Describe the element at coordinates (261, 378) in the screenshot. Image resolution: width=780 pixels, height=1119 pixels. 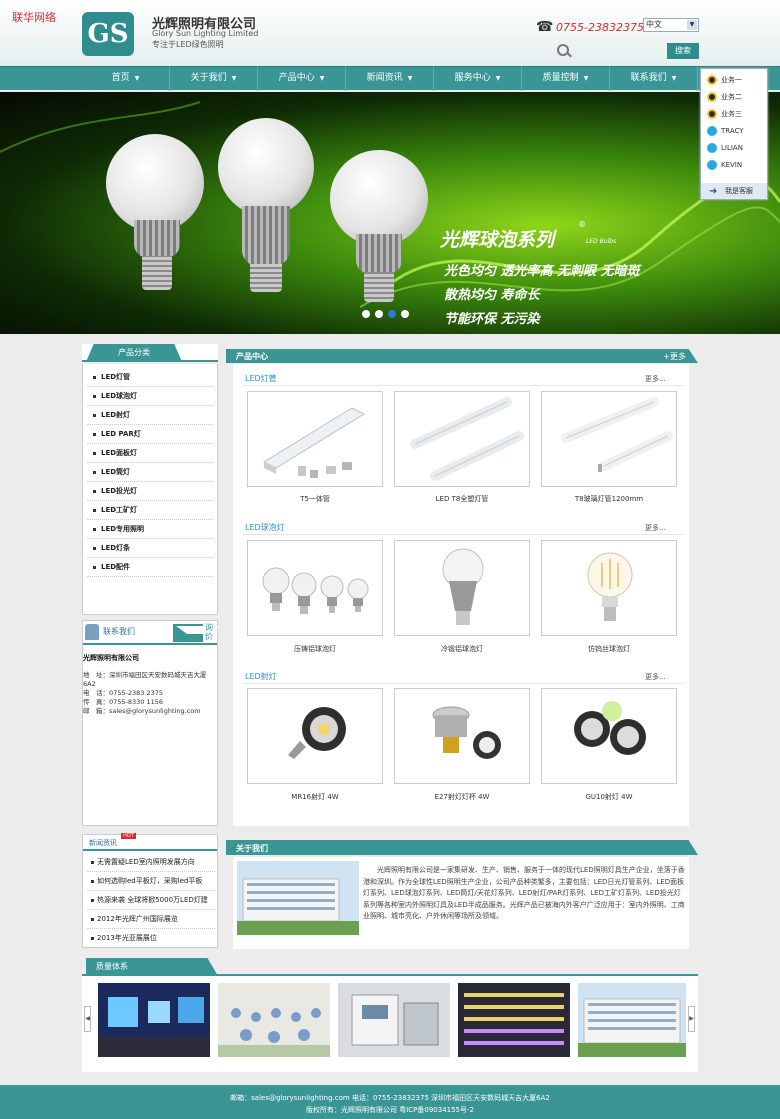
I see `section-title-tubes: LED灯管` at that location.